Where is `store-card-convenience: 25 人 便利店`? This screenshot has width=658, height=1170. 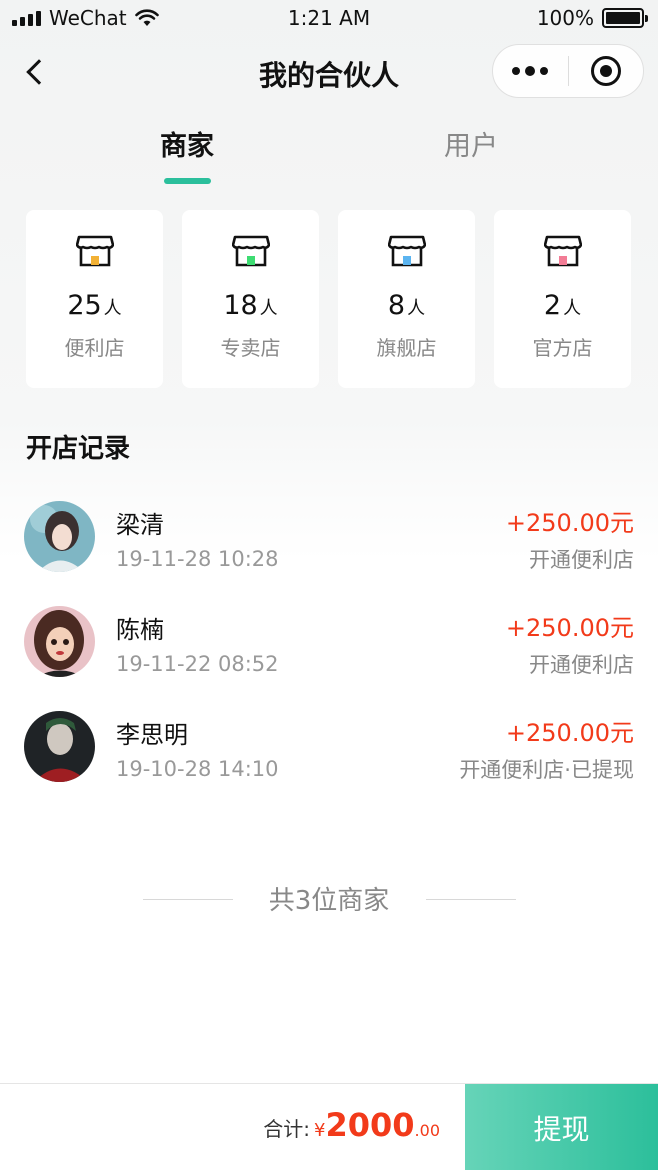
store-card-convenience: 25 人 便利店 is located at coordinates (94, 299).